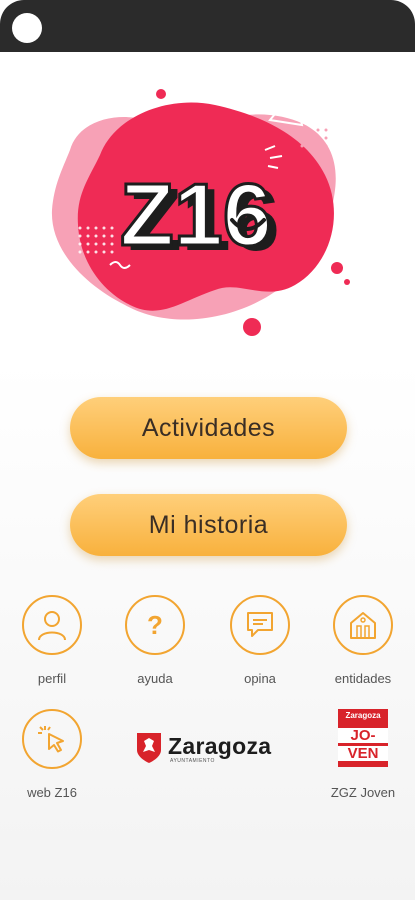 The image size is (415, 900). I want to click on zgz-joven-button: Zaragoza JO- VEN ZGZ Joven, so click(363, 754).